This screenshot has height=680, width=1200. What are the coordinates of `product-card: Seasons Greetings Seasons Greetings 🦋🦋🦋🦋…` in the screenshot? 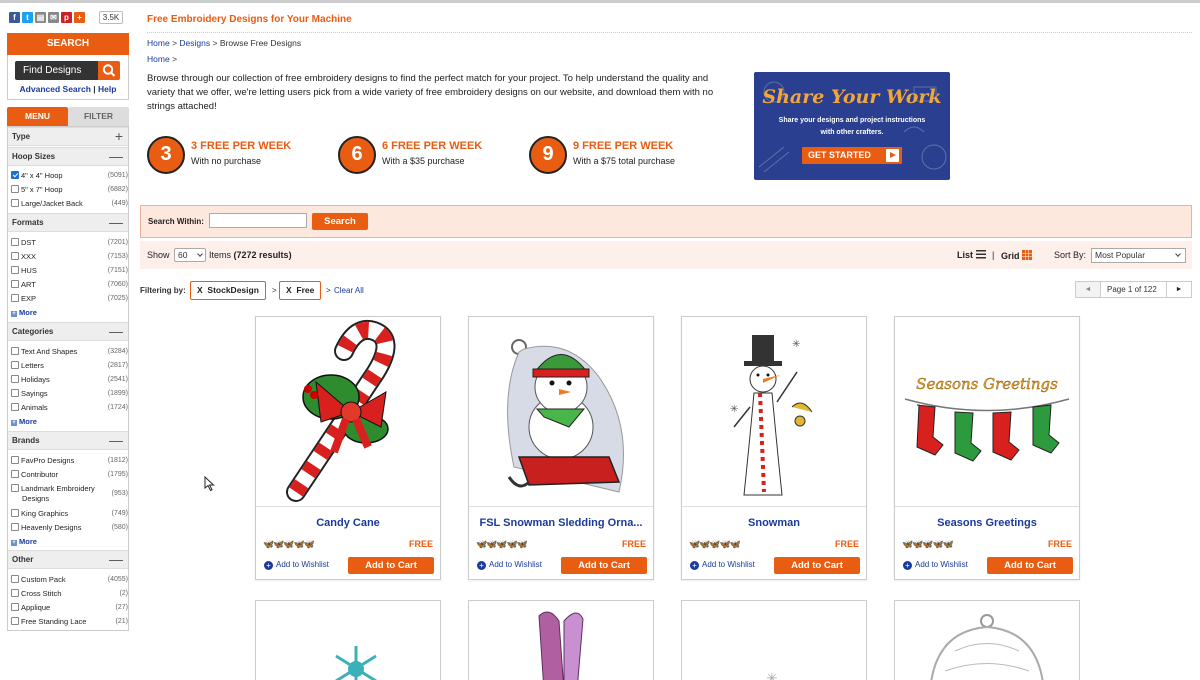 It's located at (987, 448).